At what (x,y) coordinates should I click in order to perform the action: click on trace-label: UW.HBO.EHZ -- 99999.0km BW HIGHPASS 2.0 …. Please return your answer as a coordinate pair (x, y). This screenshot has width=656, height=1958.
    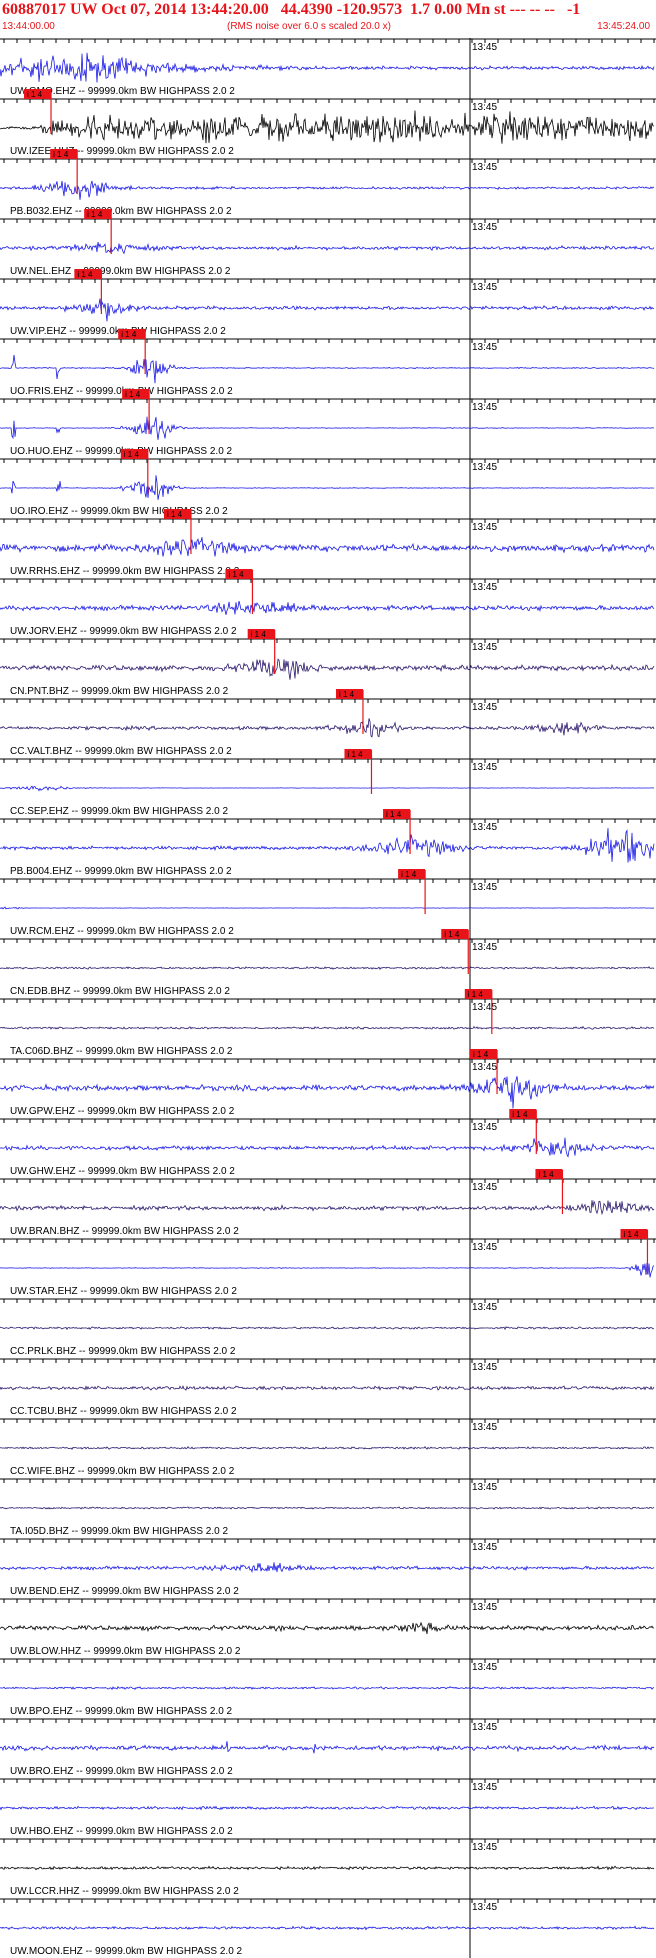
    Looking at the image, I should click on (121, 1831).